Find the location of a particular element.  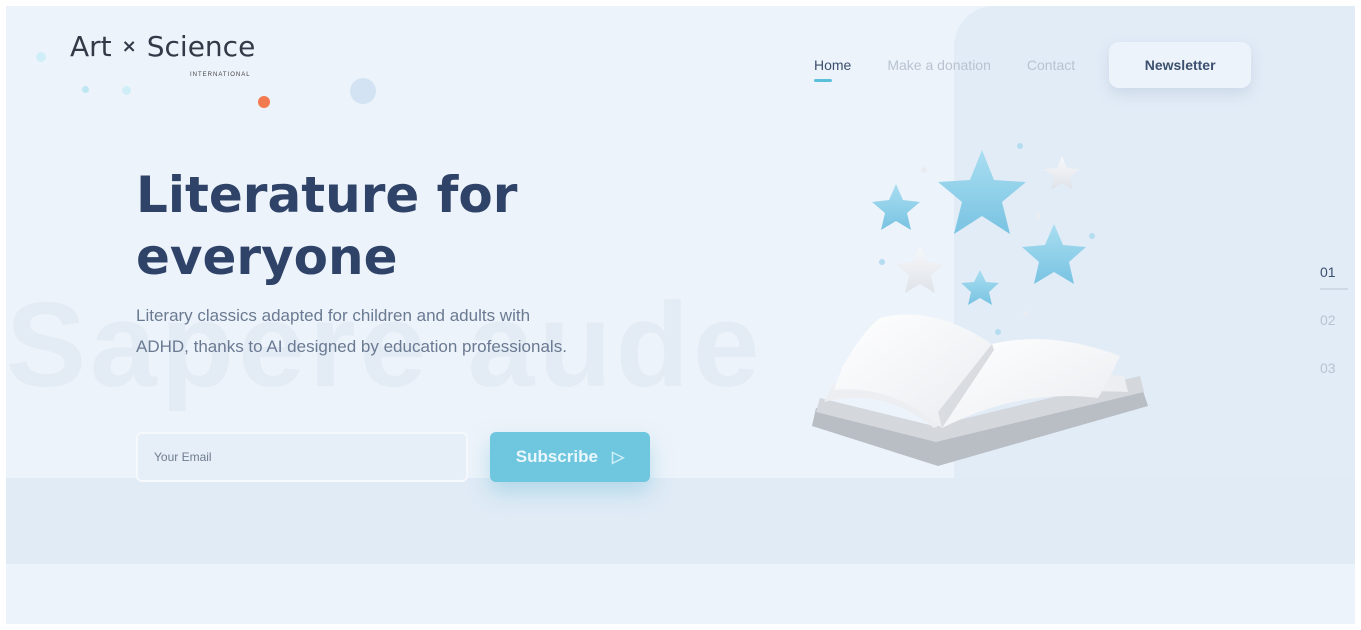

hero-title-line-1: Literature for is located at coordinates (327, 195).